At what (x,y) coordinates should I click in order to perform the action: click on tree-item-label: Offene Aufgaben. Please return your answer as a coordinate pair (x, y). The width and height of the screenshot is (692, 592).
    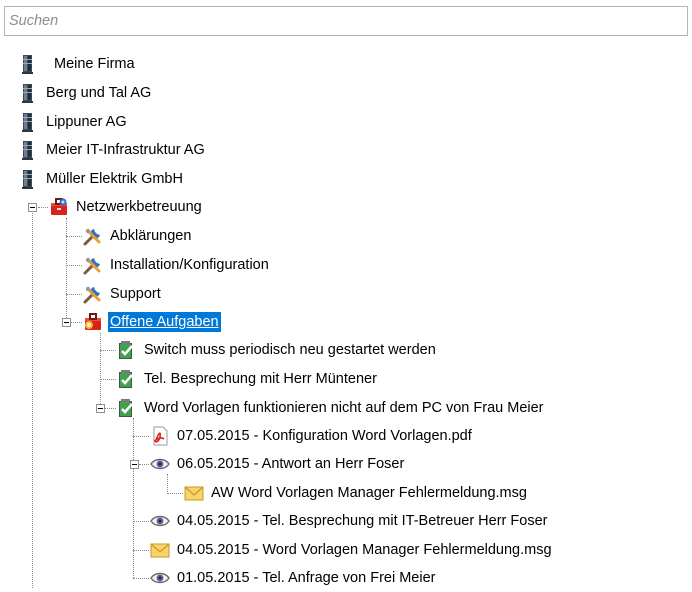
    Looking at the image, I should click on (164, 322).